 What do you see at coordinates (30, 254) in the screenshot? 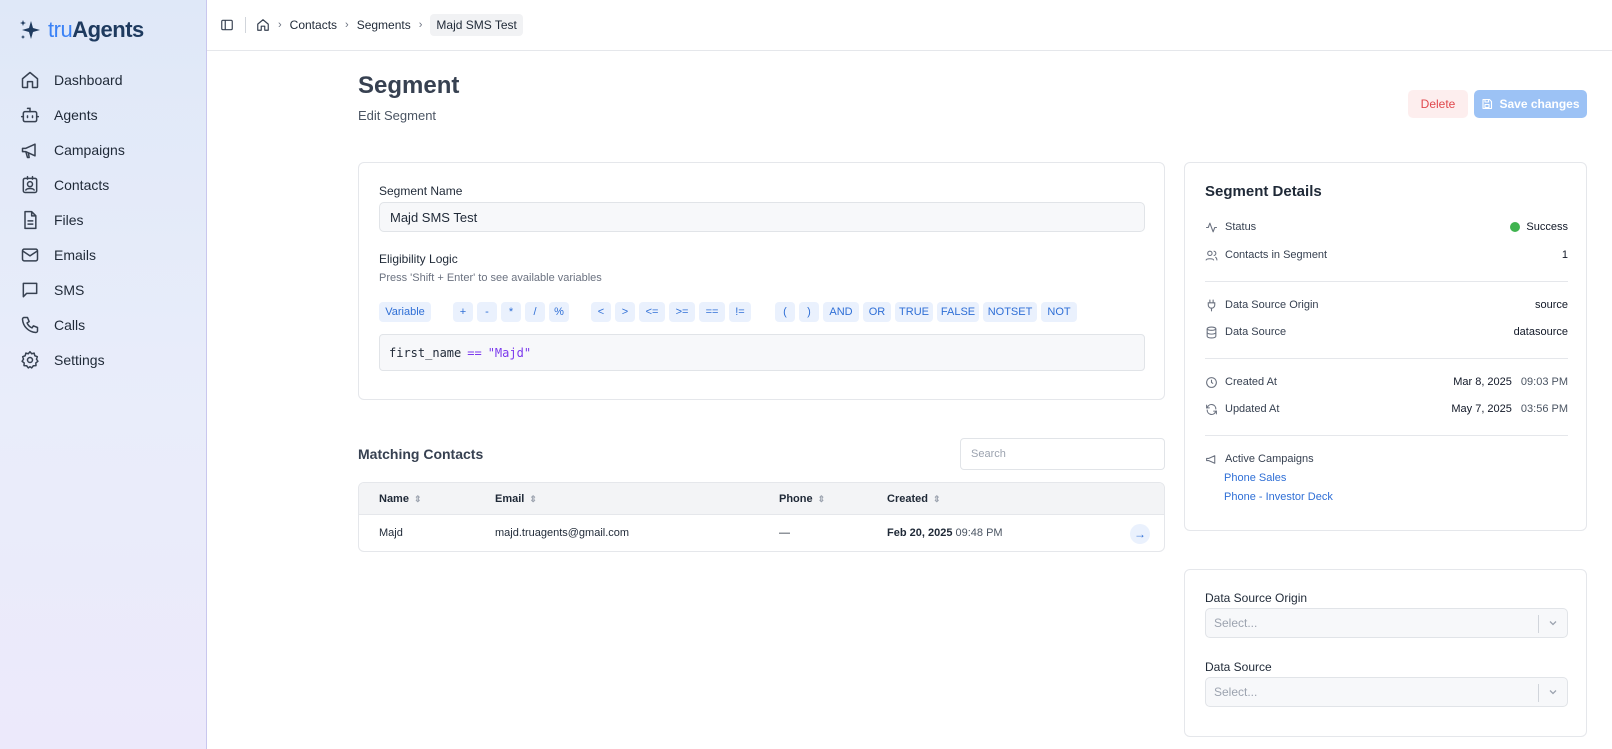
I see `mail-icon` at bounding box center [30, 254].